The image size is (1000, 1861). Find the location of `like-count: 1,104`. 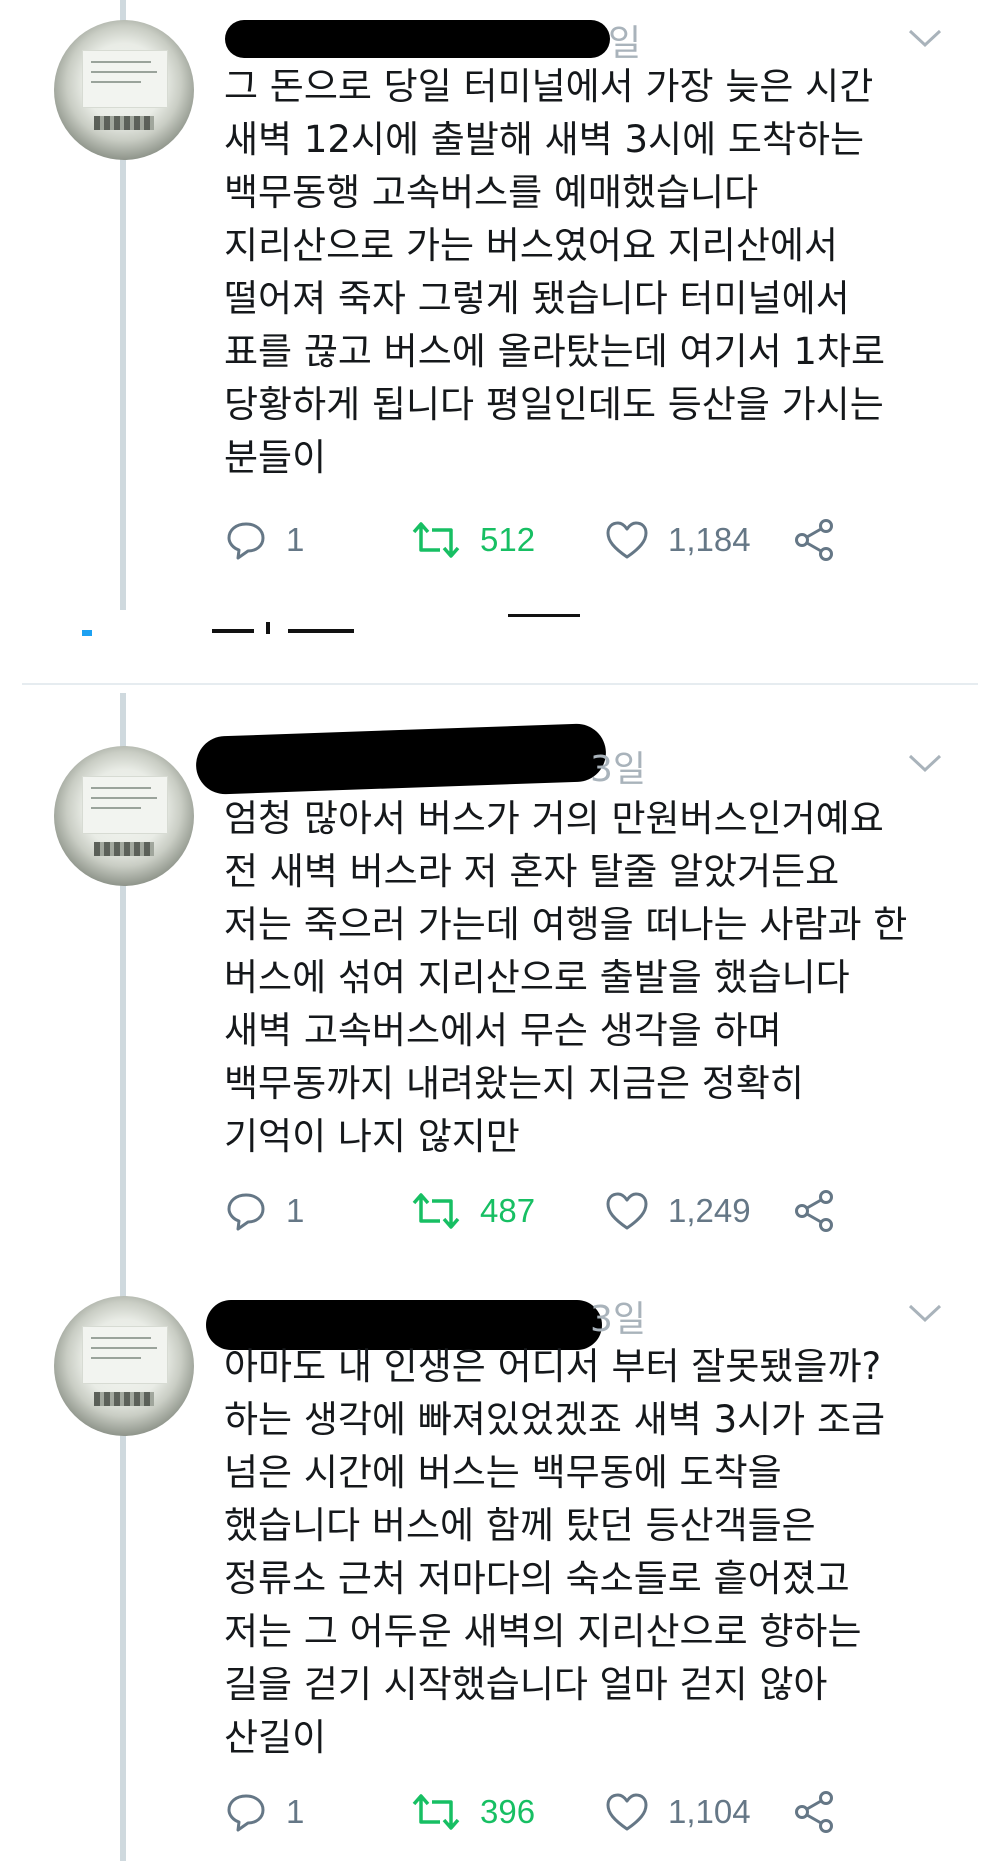

like-count: 1,104 is located at coordinates (709, 1811).